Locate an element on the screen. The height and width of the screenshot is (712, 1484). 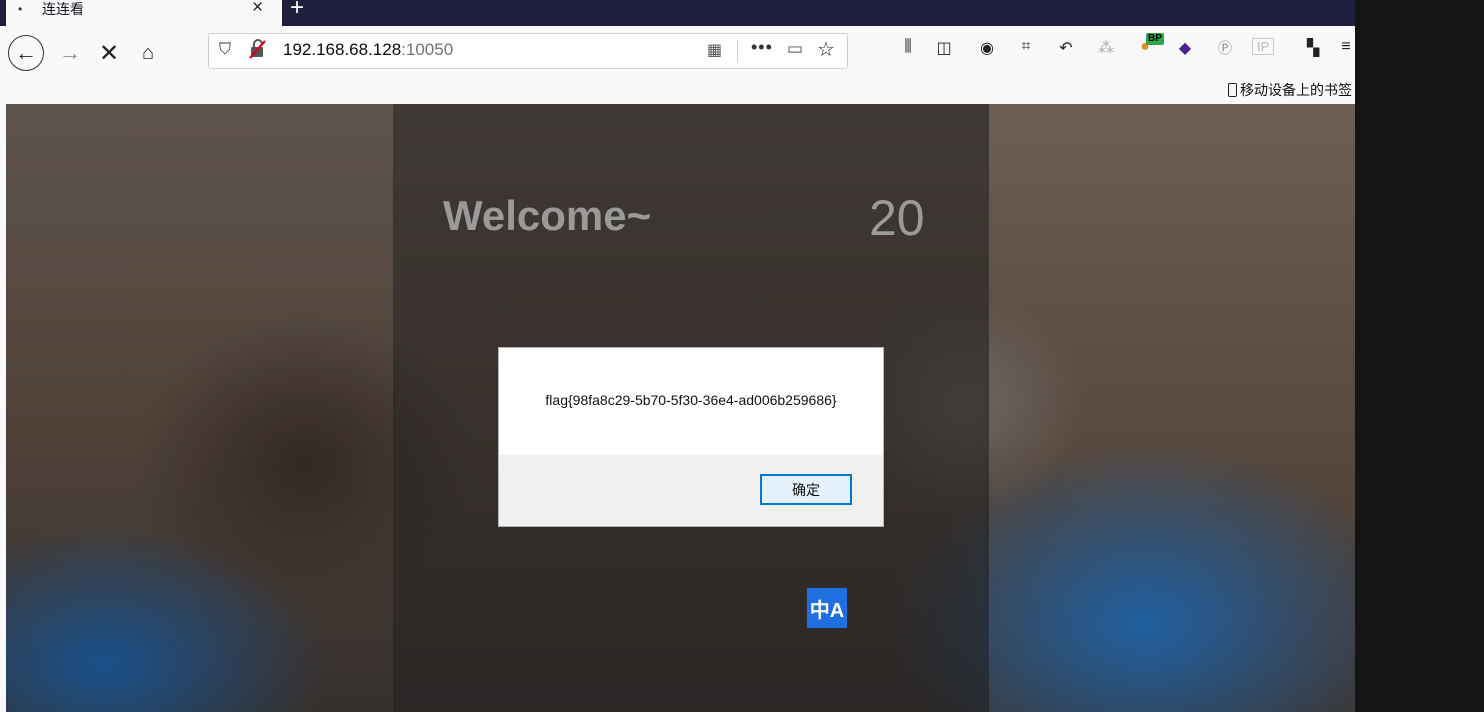
new-tab-icon: + is located at coordinates (297, 11).